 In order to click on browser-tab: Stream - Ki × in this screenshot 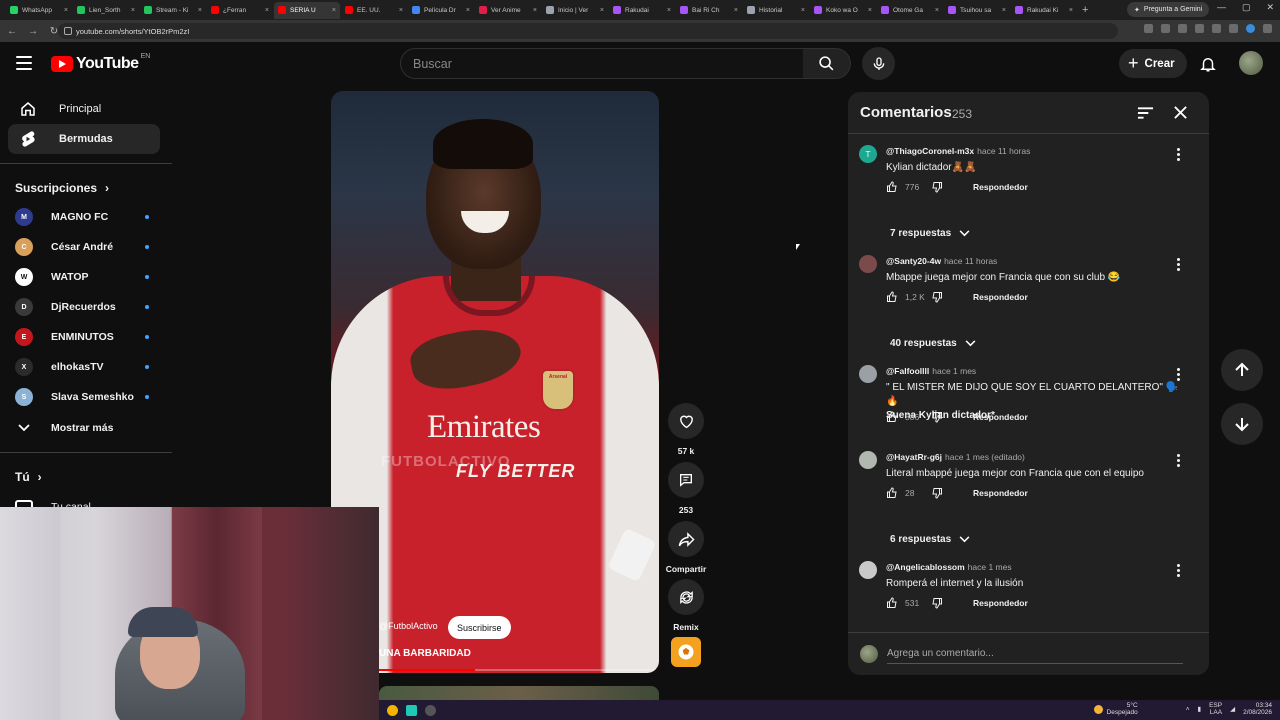, I will do `click(173, 10)`.